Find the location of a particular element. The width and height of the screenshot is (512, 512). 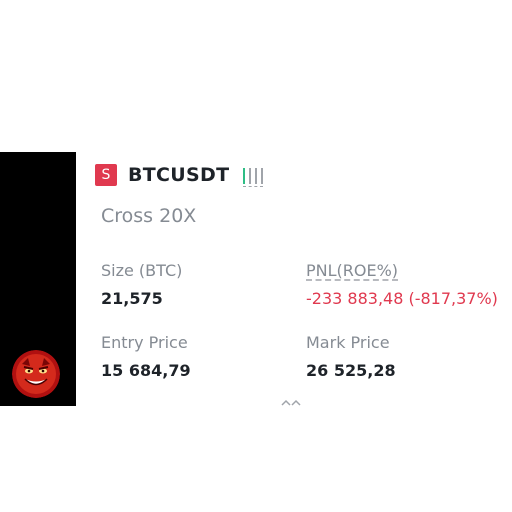

chevron-up-icon is located at coordinates (291, 402).